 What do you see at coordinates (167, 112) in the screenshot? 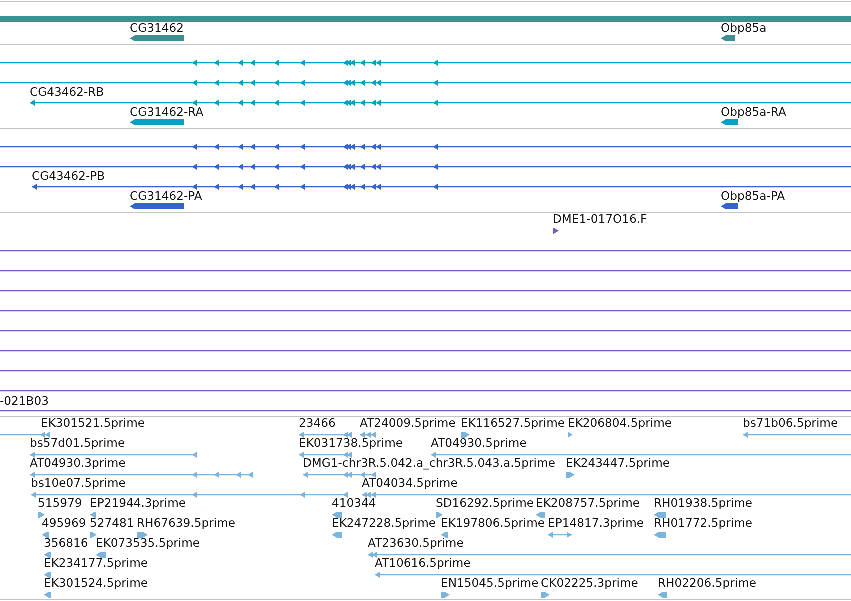
I see `feature-label: CG31462-RA` at bounding box center [167, 112].